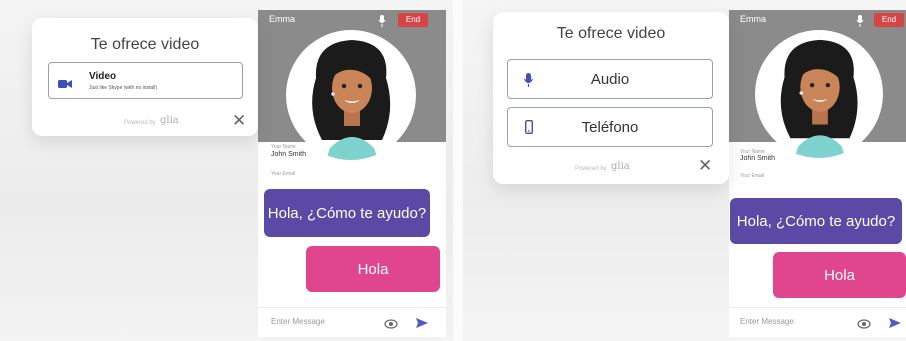 This screenshot has width=906, height=341. What do you see at coordinates (145, 80) in the screenshot?
I see `video-option-button: Video Just like Skype (with no install)` at bounding box center [145, 80].